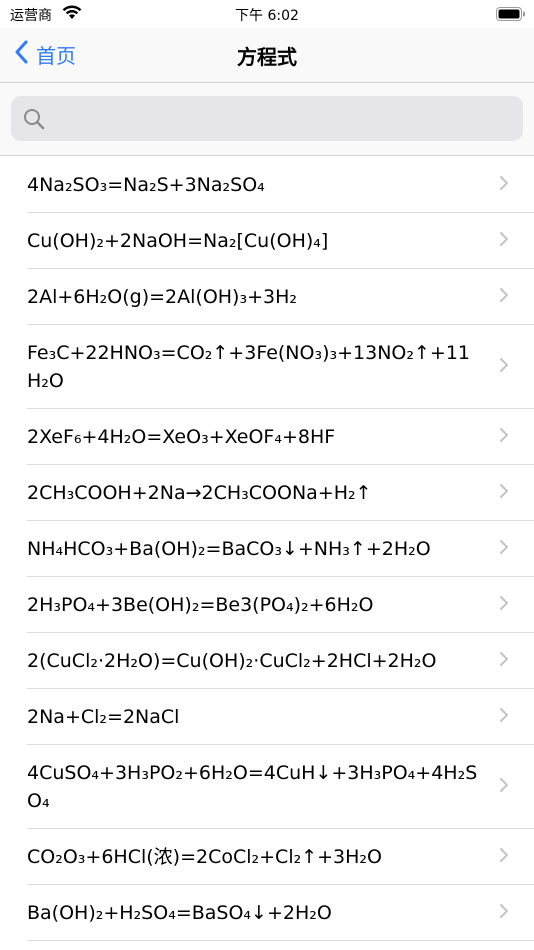  I want to click on navigation-bar: 首页 方程式, so click(267, 55).